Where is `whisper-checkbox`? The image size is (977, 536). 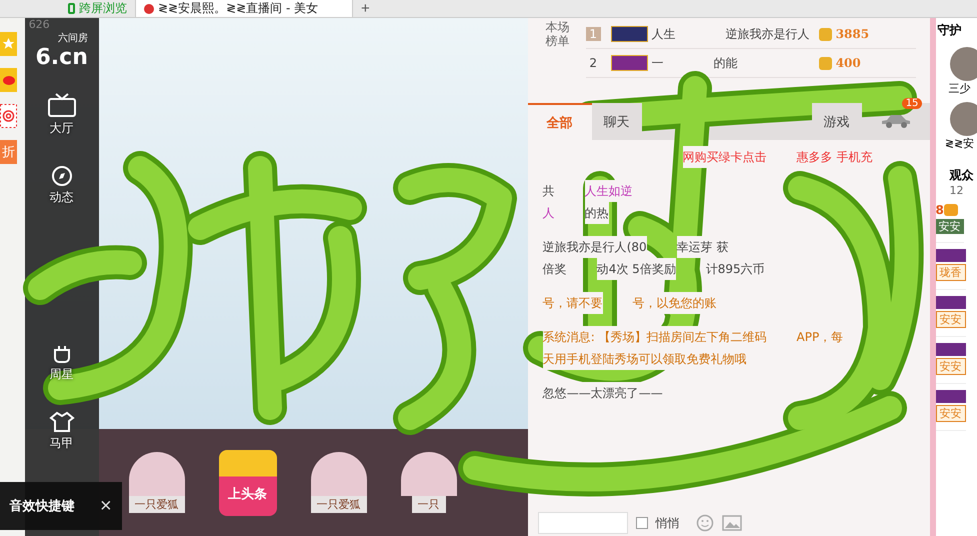
whisper-checkbox is located at coordinates (642, 523).